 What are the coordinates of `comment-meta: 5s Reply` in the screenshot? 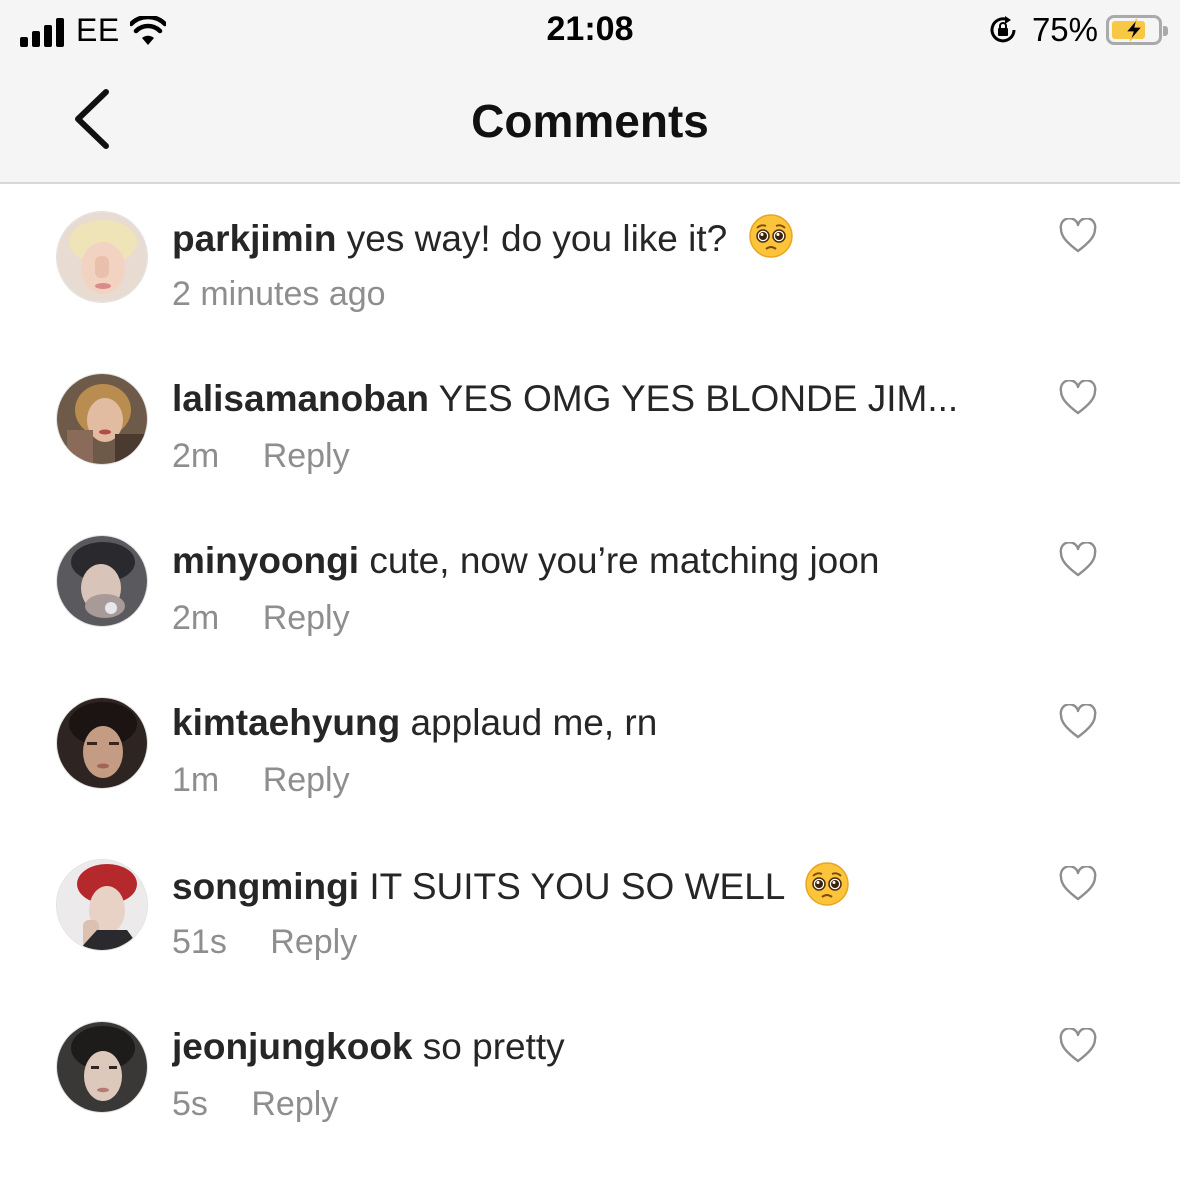 It's located at (255, 1104).